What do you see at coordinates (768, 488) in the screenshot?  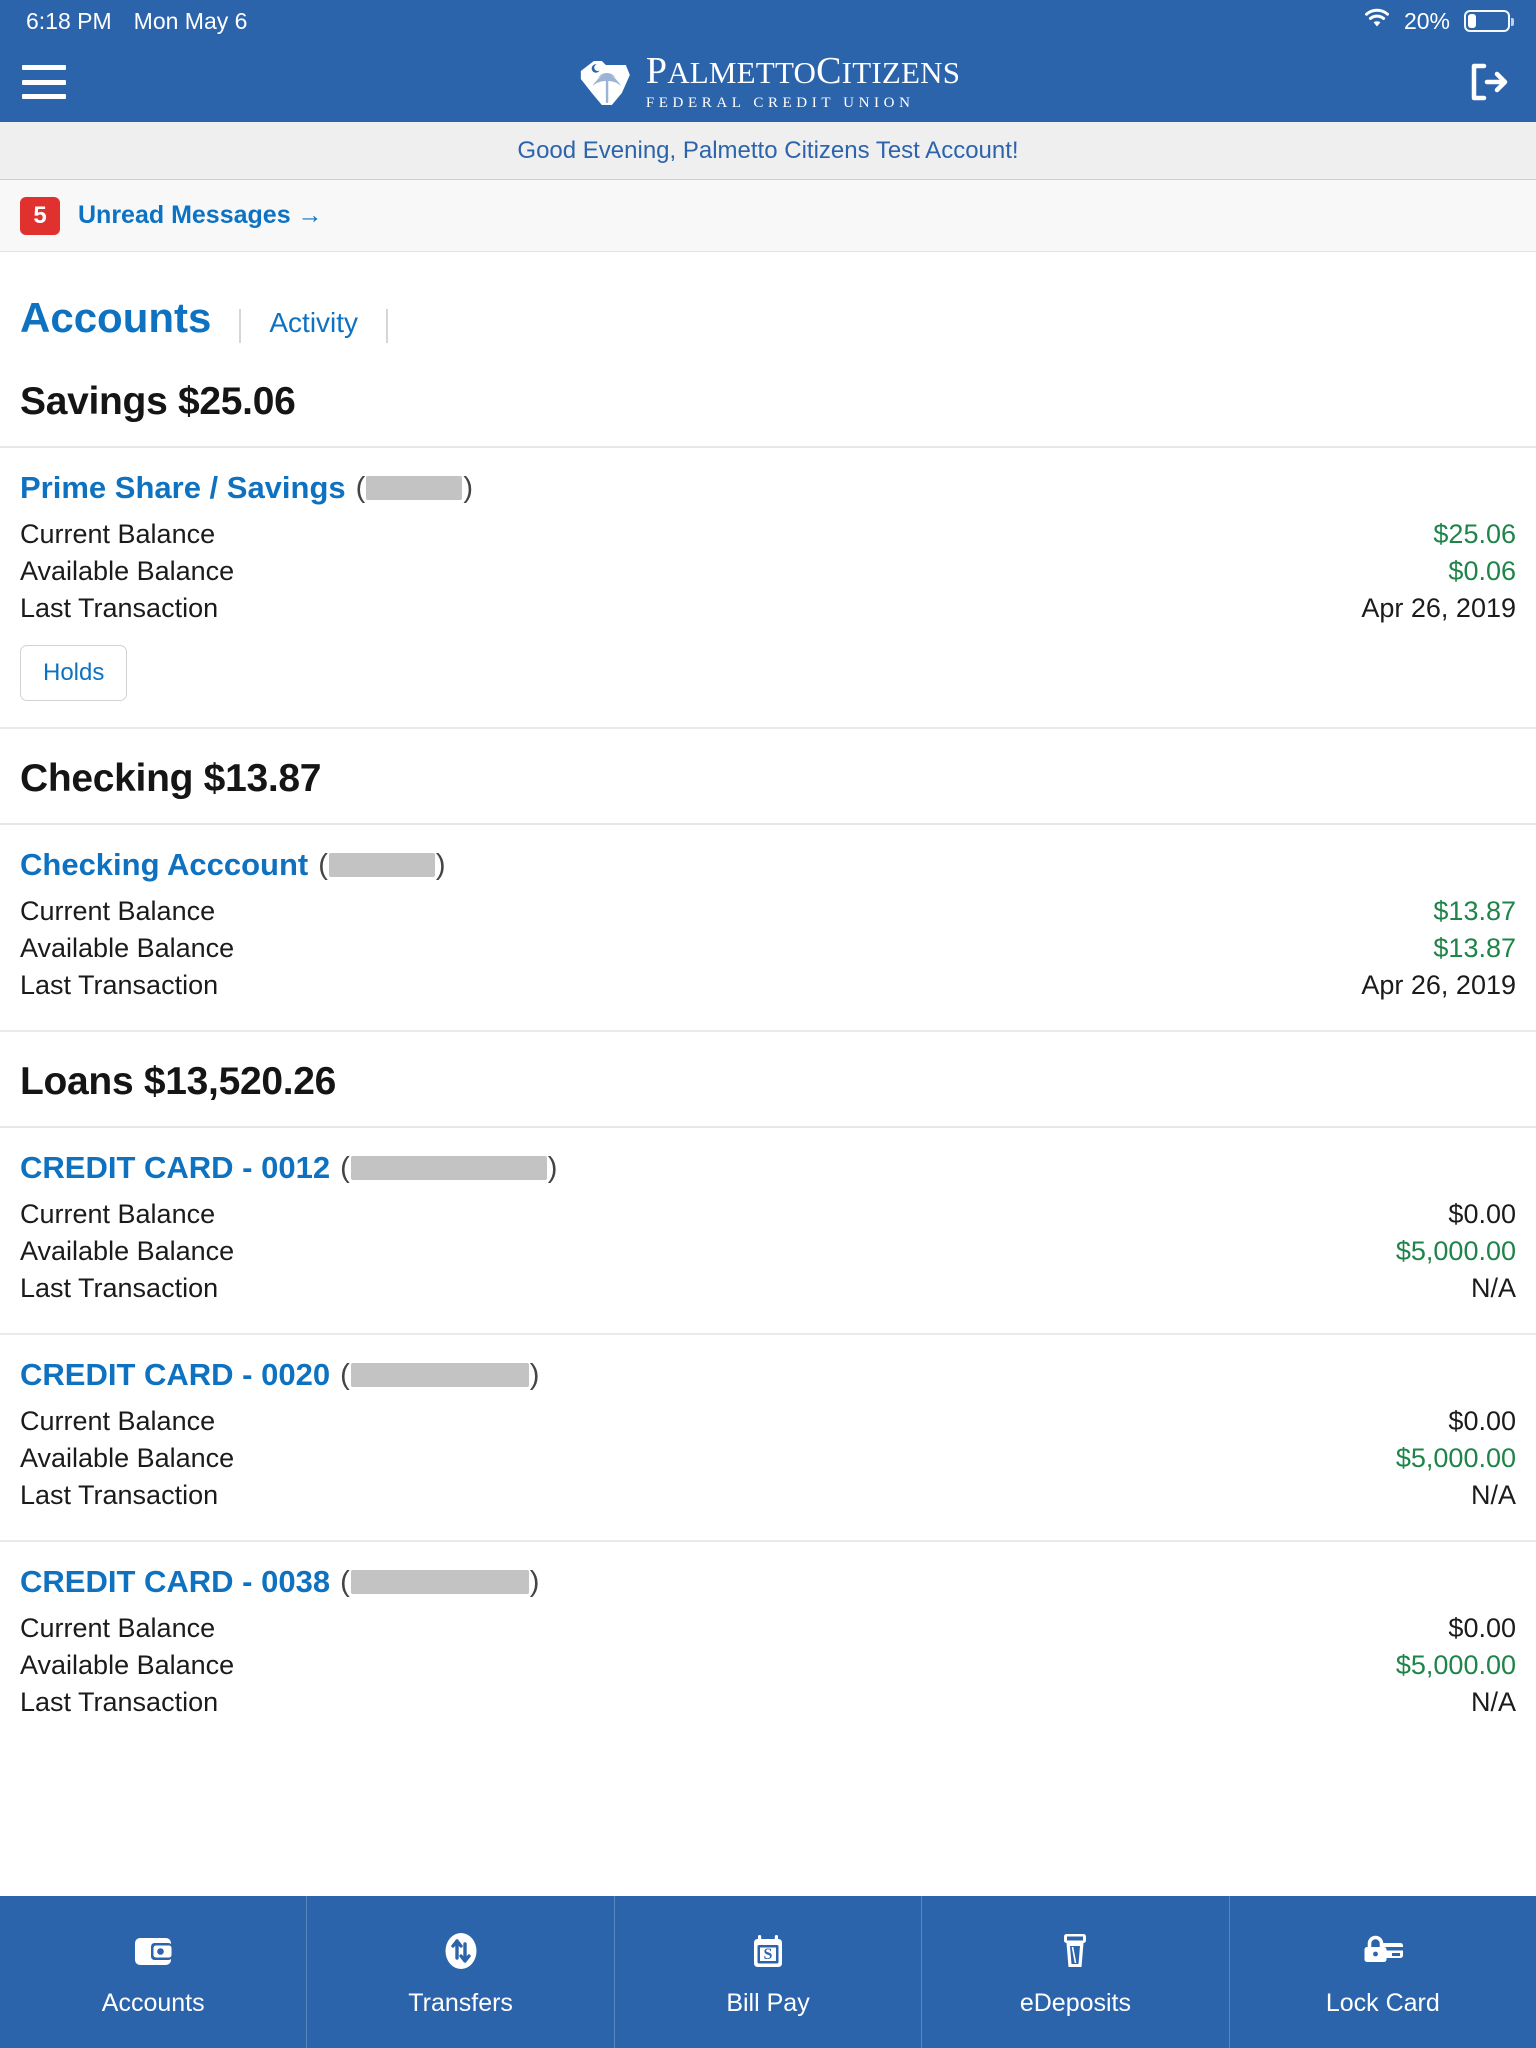 I see `account-header: Prime Share / Savings ()` at bounding box center [768, 488].